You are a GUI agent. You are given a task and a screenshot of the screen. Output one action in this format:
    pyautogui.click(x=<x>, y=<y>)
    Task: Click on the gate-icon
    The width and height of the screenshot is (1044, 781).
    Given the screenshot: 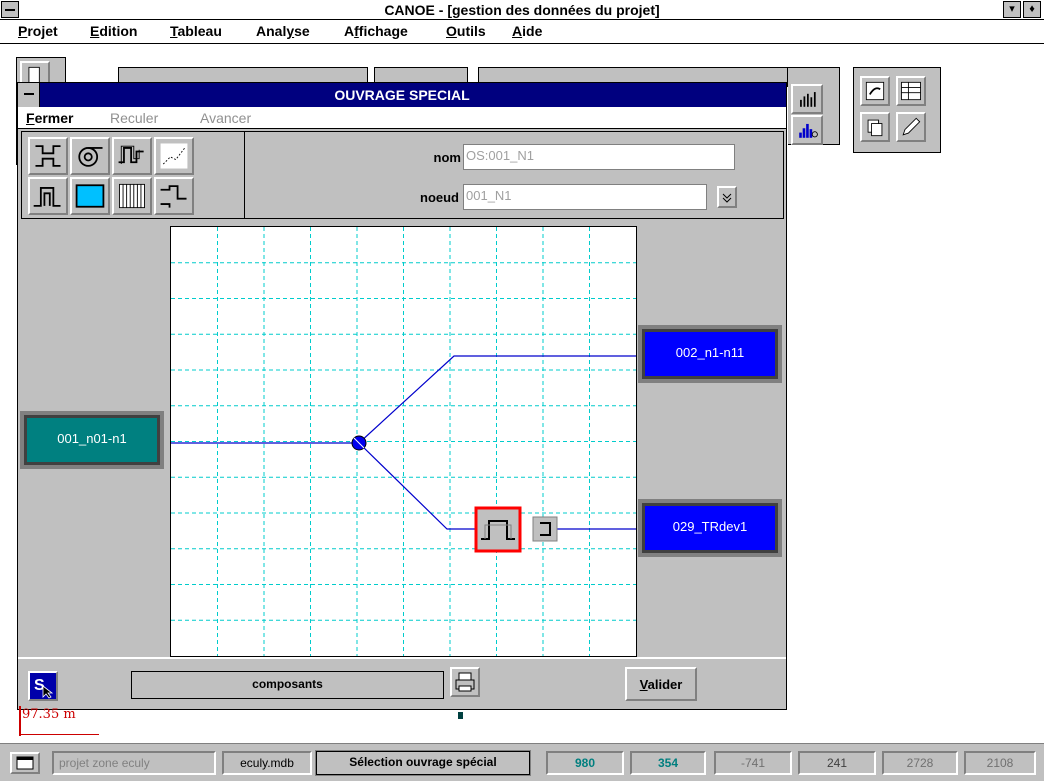 What is the action you would take?
    pyautogui.click(x=47, y=197)
    